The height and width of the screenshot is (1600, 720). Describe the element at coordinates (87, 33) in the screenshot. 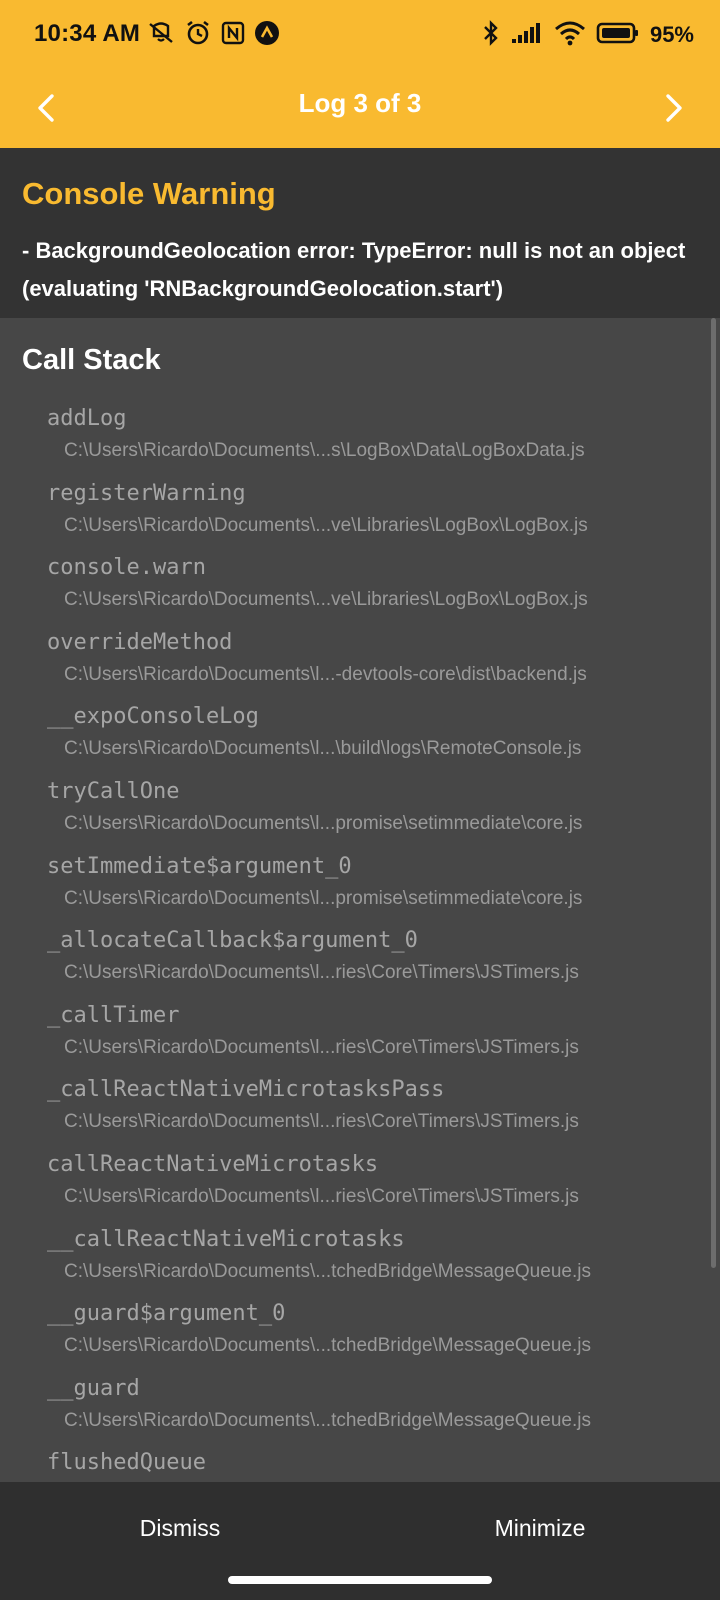

I see `status-time: 10:34 AM` at that location.